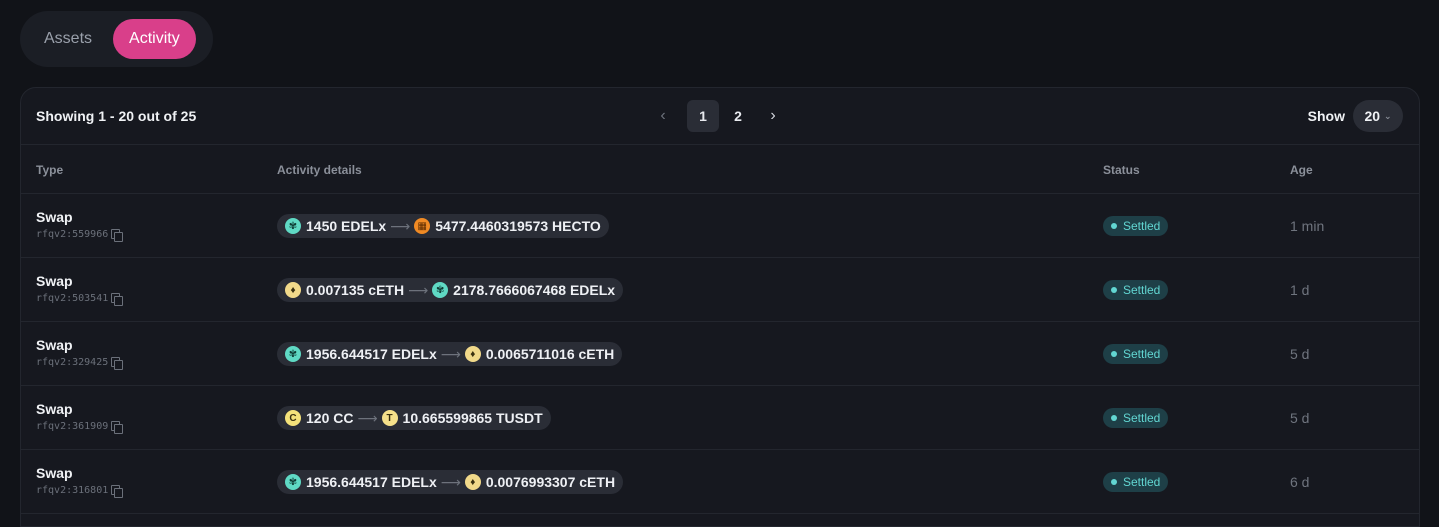 Image resolution: width=1439 pixels, height=527 pixels. What do you see at coordinates (72, 426) in the screenshot?
I see `activity-id-text: rfqv2:361909` at bounding box center [72, 426].